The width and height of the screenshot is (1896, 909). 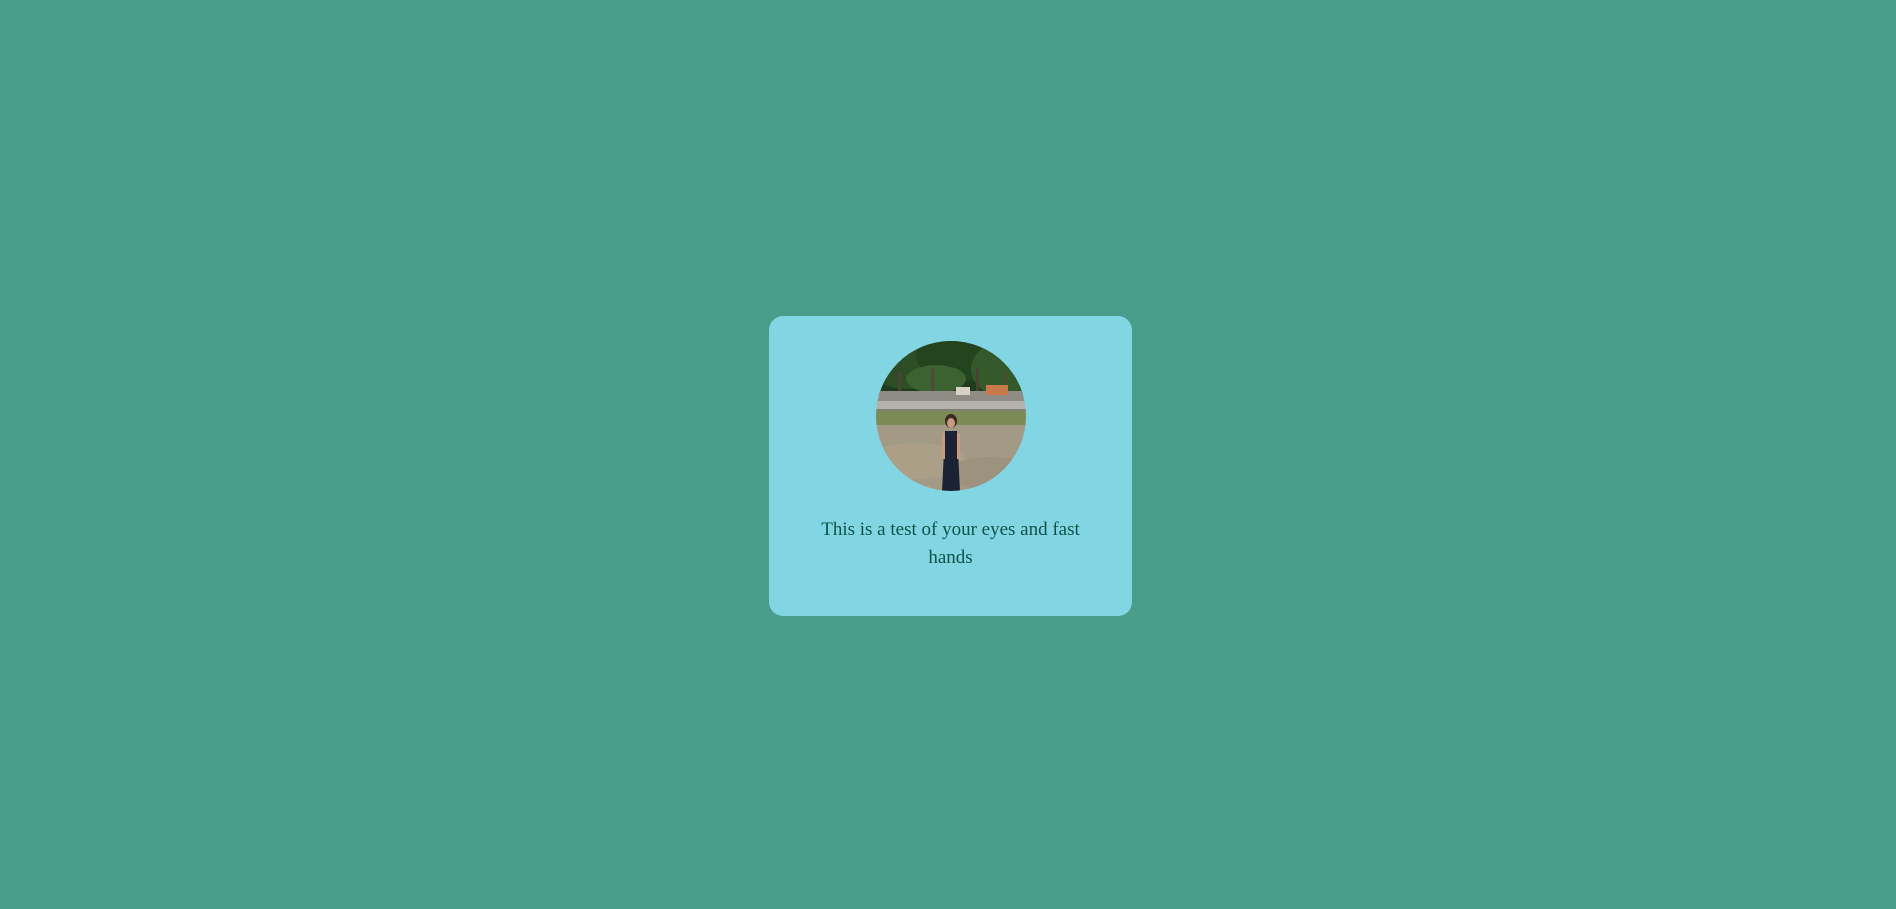 I want to click on profile-photo-icon, so click(x=951, y=416).